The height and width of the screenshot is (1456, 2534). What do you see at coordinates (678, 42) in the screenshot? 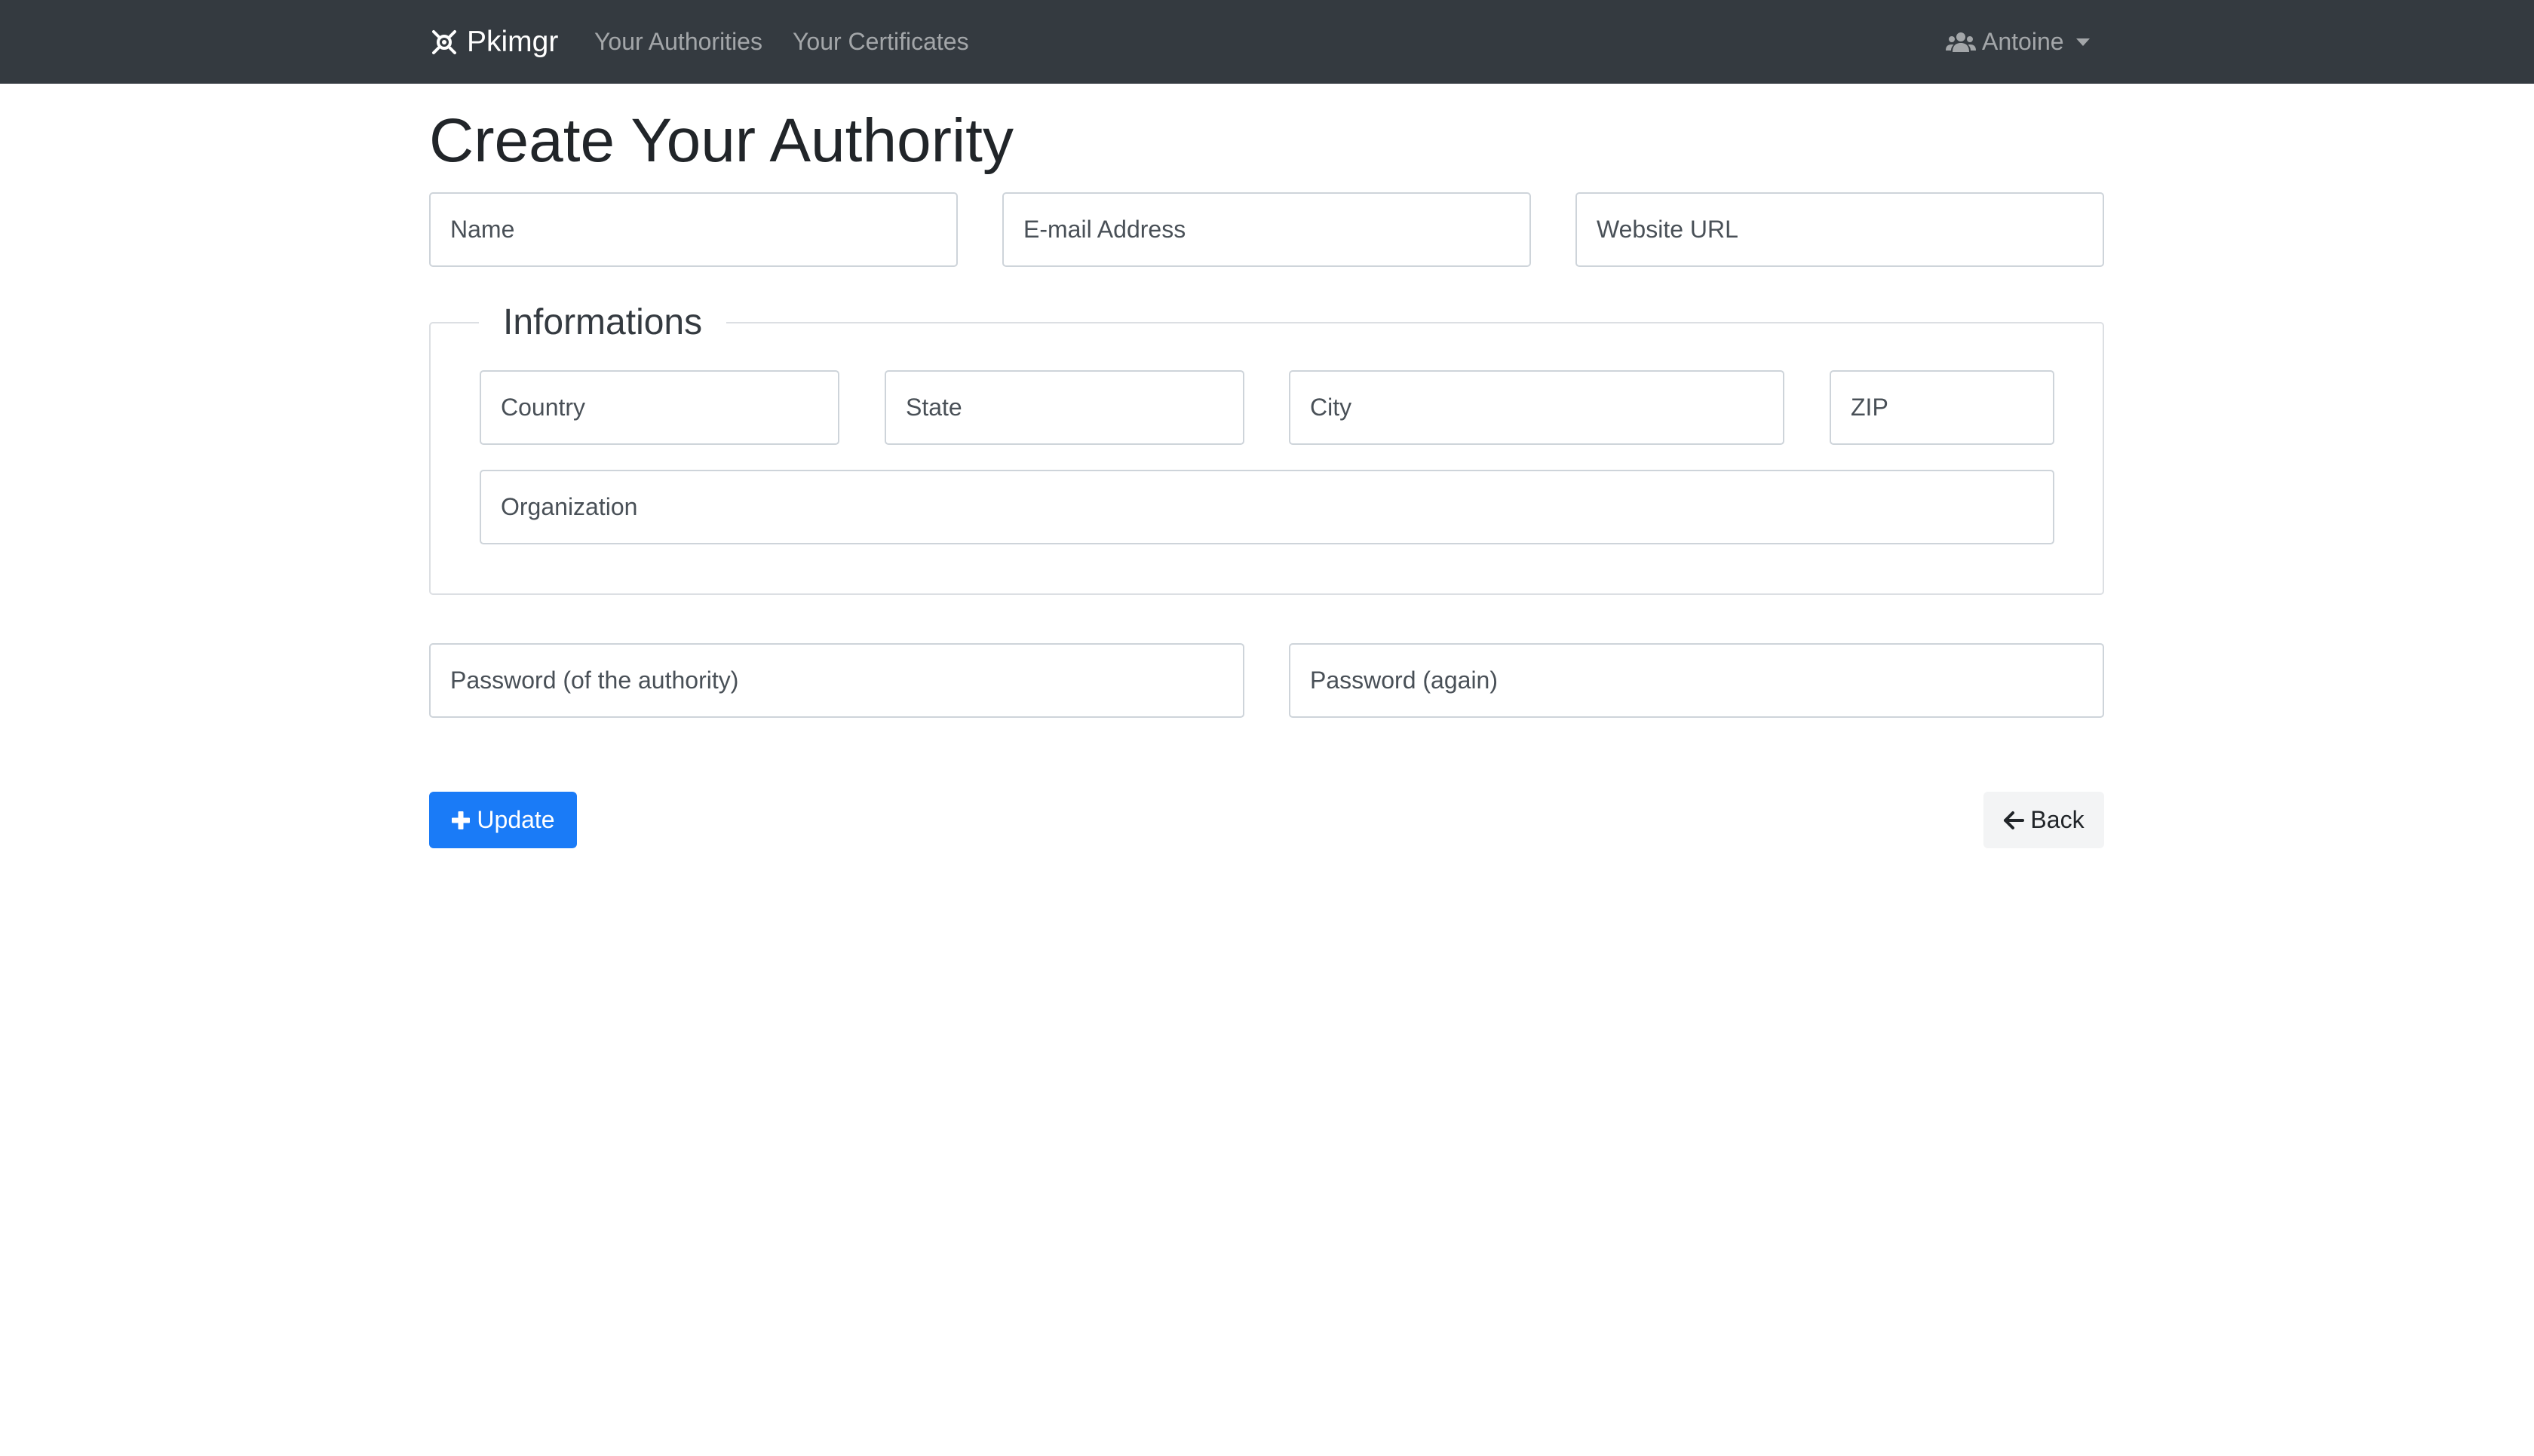
I see `nav-your-authorities: Your Authorities` at bounding box center [678, 42].